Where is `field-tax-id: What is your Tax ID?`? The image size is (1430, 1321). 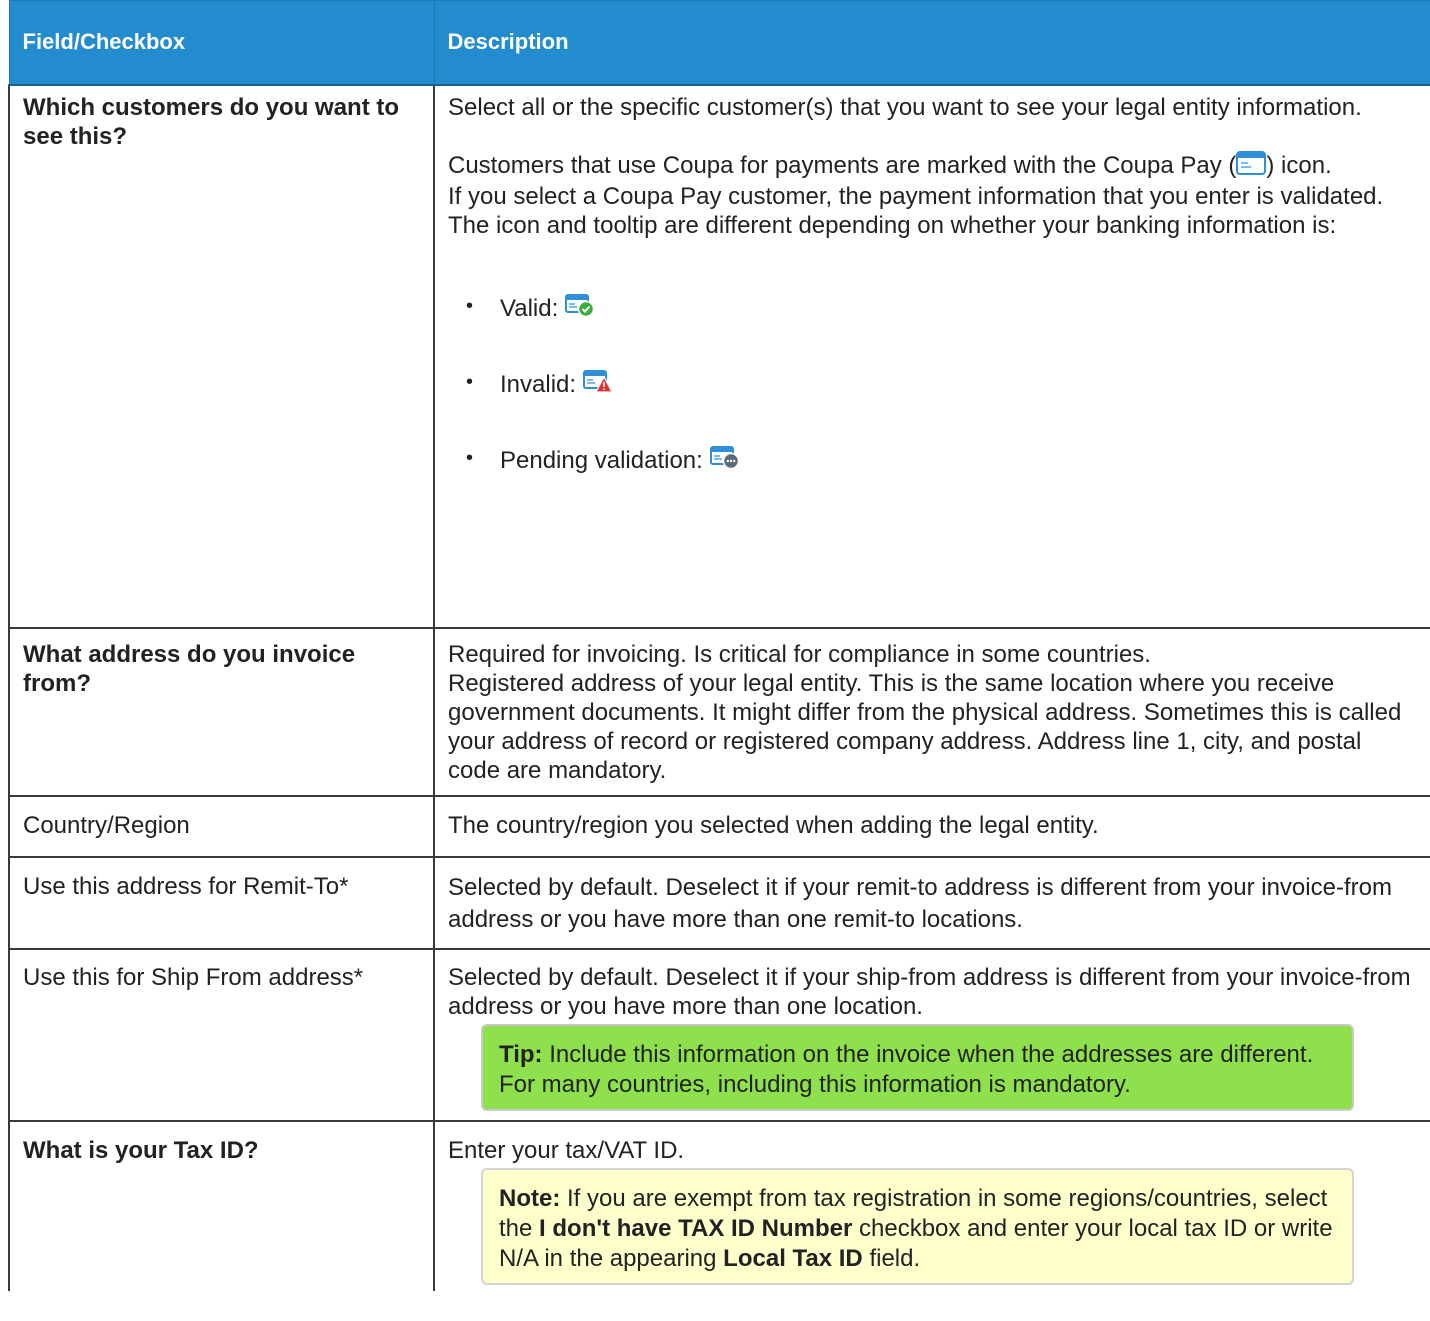 field-tax-id: What is your Tax ID? is located at coordinates (221, 1205).